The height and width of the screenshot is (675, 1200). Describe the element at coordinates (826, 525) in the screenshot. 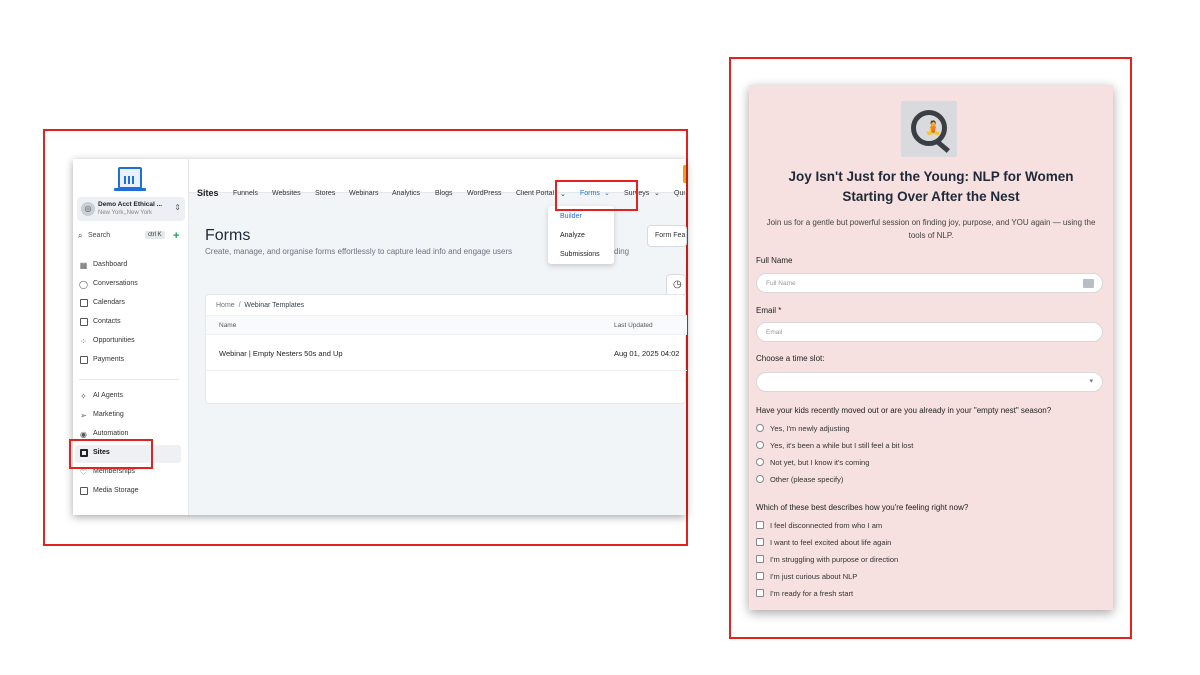

I see `checkbox-option-label: I feel disconnected from who I am` at that location.